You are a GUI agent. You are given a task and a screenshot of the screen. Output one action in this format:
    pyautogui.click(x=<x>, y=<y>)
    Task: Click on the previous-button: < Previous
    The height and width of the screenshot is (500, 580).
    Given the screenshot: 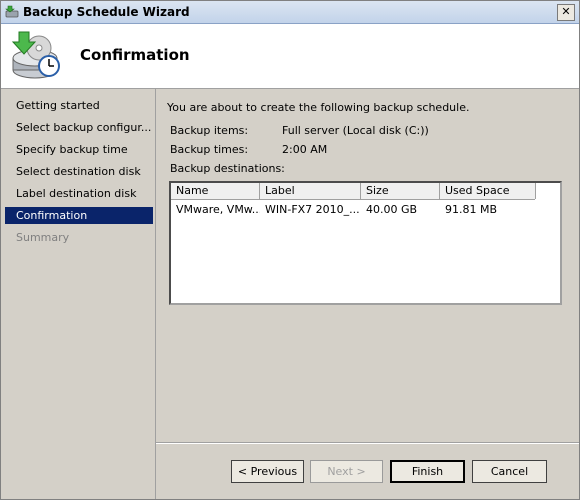 What is the action you would take?
    pyautogui.click(x=267, y=471)
    